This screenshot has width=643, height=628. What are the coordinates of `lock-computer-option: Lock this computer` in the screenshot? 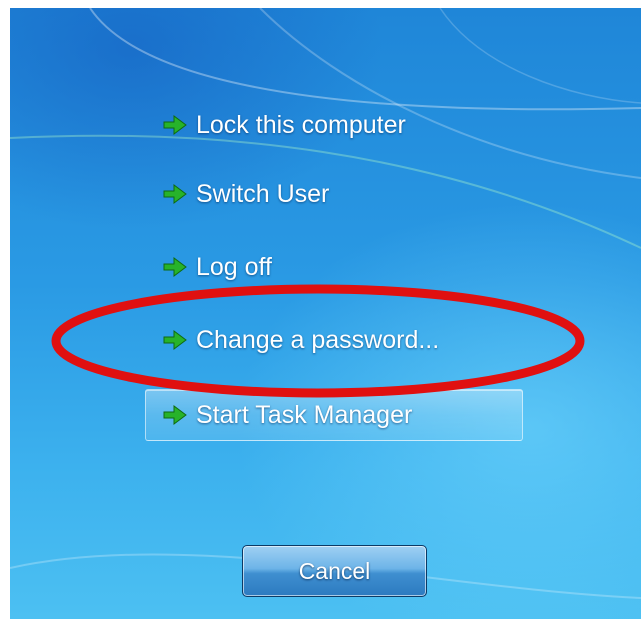 It's located at (334, 125).